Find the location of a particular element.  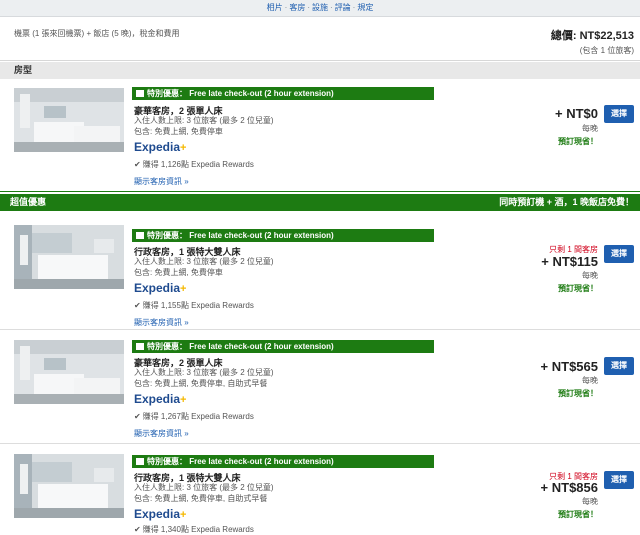

reward-points: ✔ 賺得 1,126點 Expedia Rewards is located at coordinates (194, 164).